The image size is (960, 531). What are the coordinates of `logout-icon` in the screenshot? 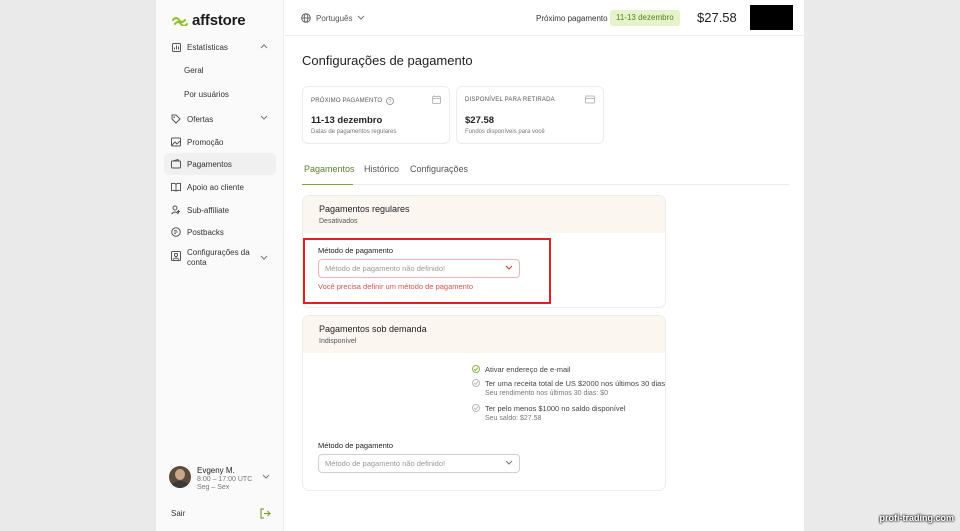 It's located at (265, 513).